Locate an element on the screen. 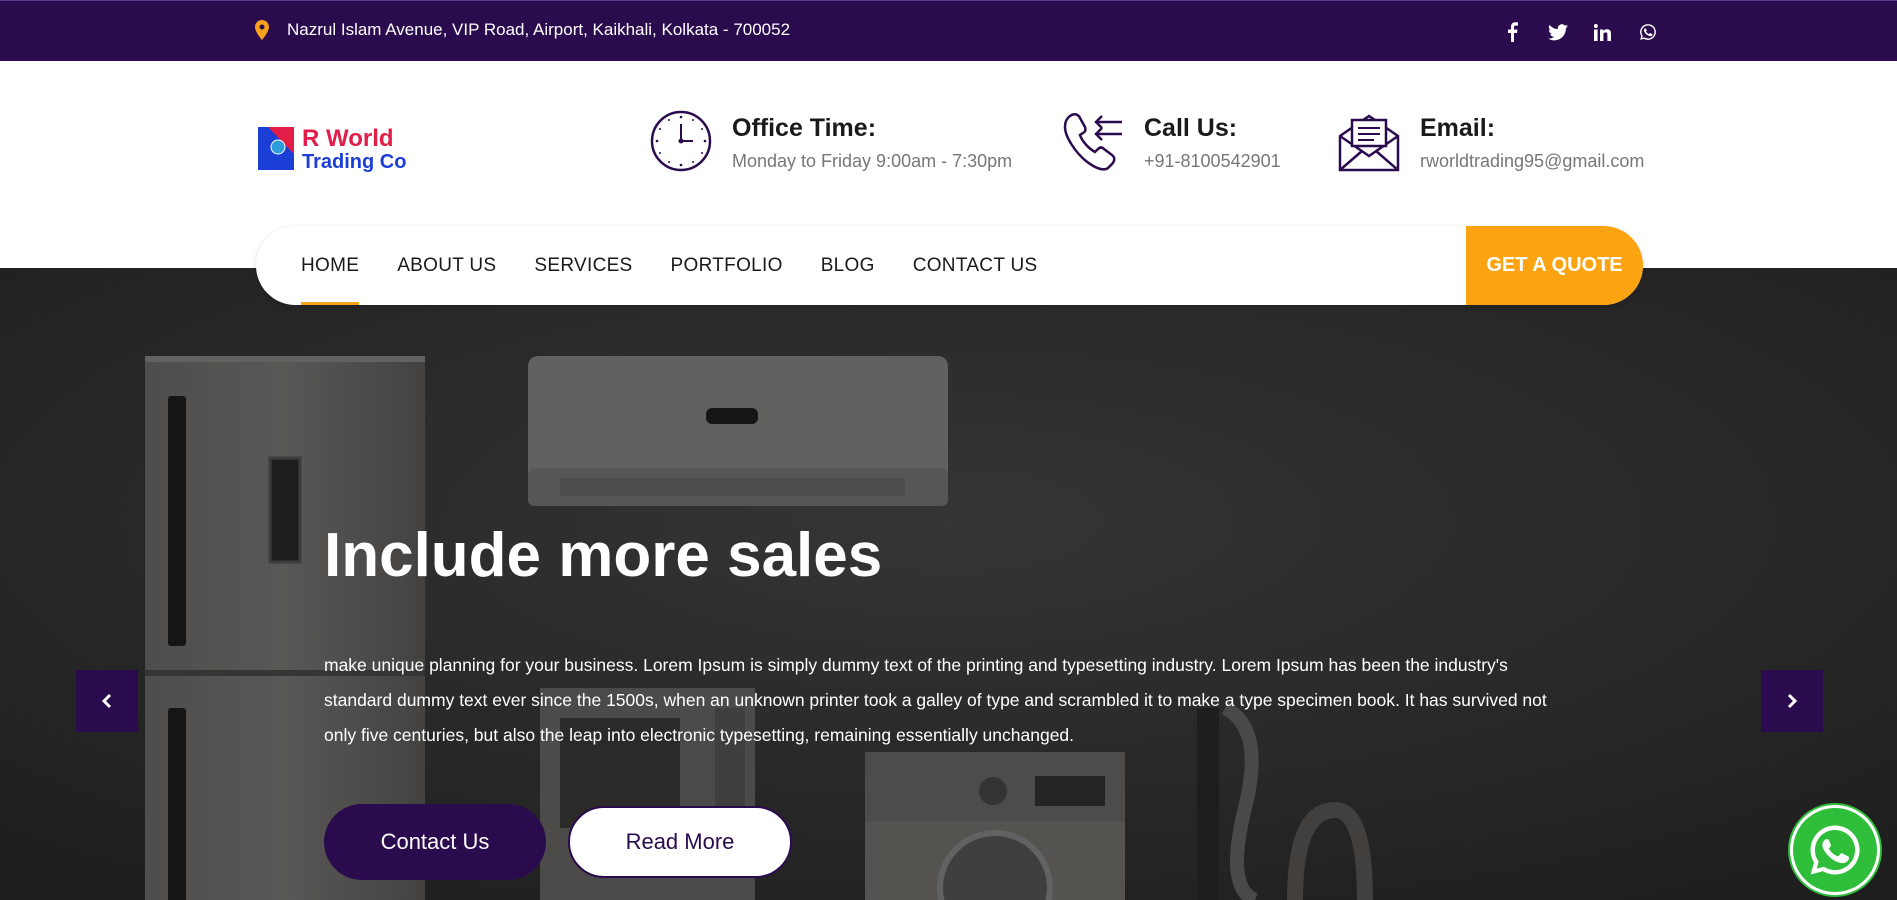 The height and width of the screenshot is (900, 1897). logo-line2: Trading Co is located at coordinates (354, 162).